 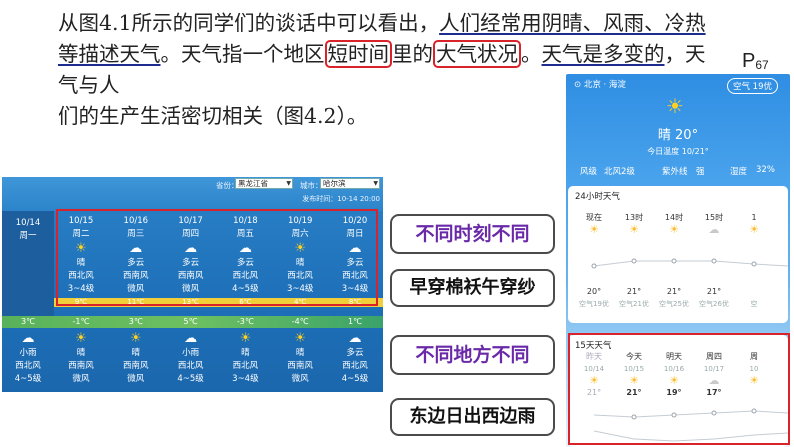 I want to click on humidity-label: 湿度, so click(x=739, y=172).